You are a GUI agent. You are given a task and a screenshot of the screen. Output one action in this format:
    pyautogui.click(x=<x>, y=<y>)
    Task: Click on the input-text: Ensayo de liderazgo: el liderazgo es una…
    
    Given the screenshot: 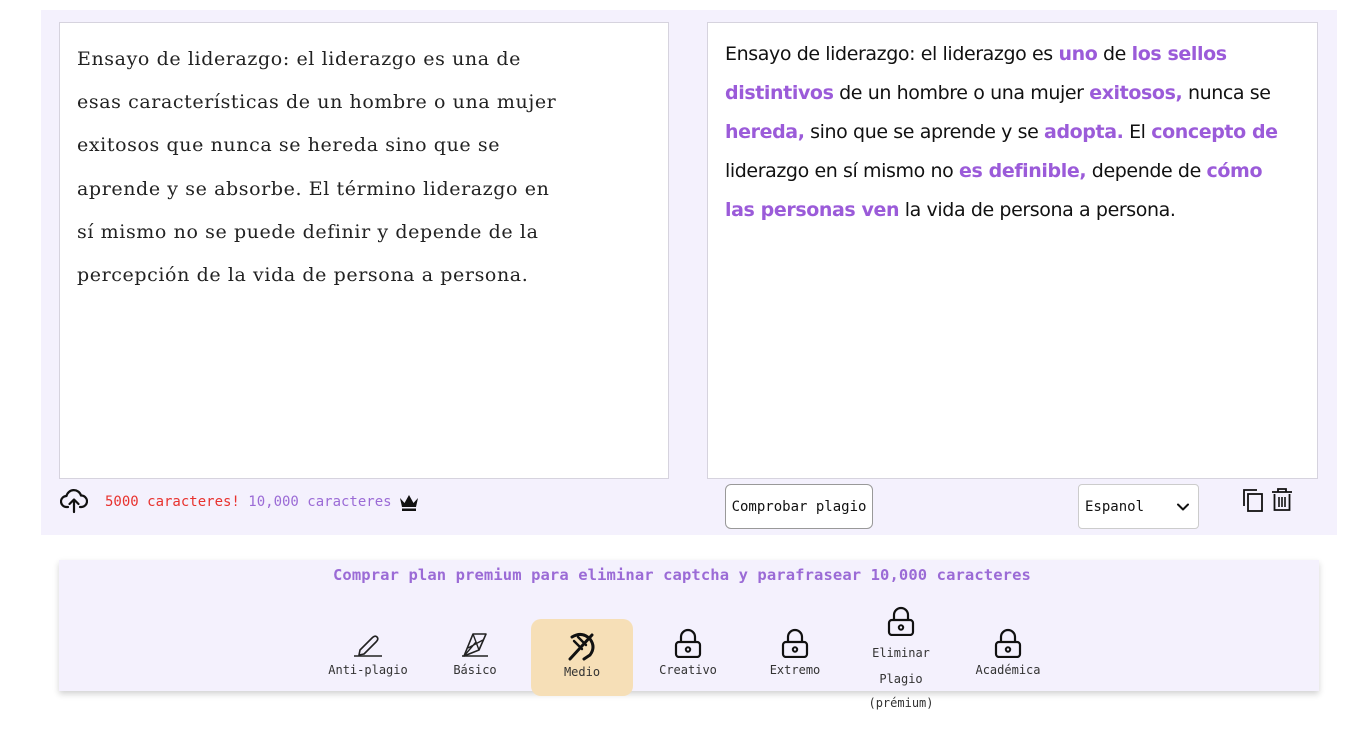 What is the action you would take?
    pyautogui.click(x=317, y=167)
    